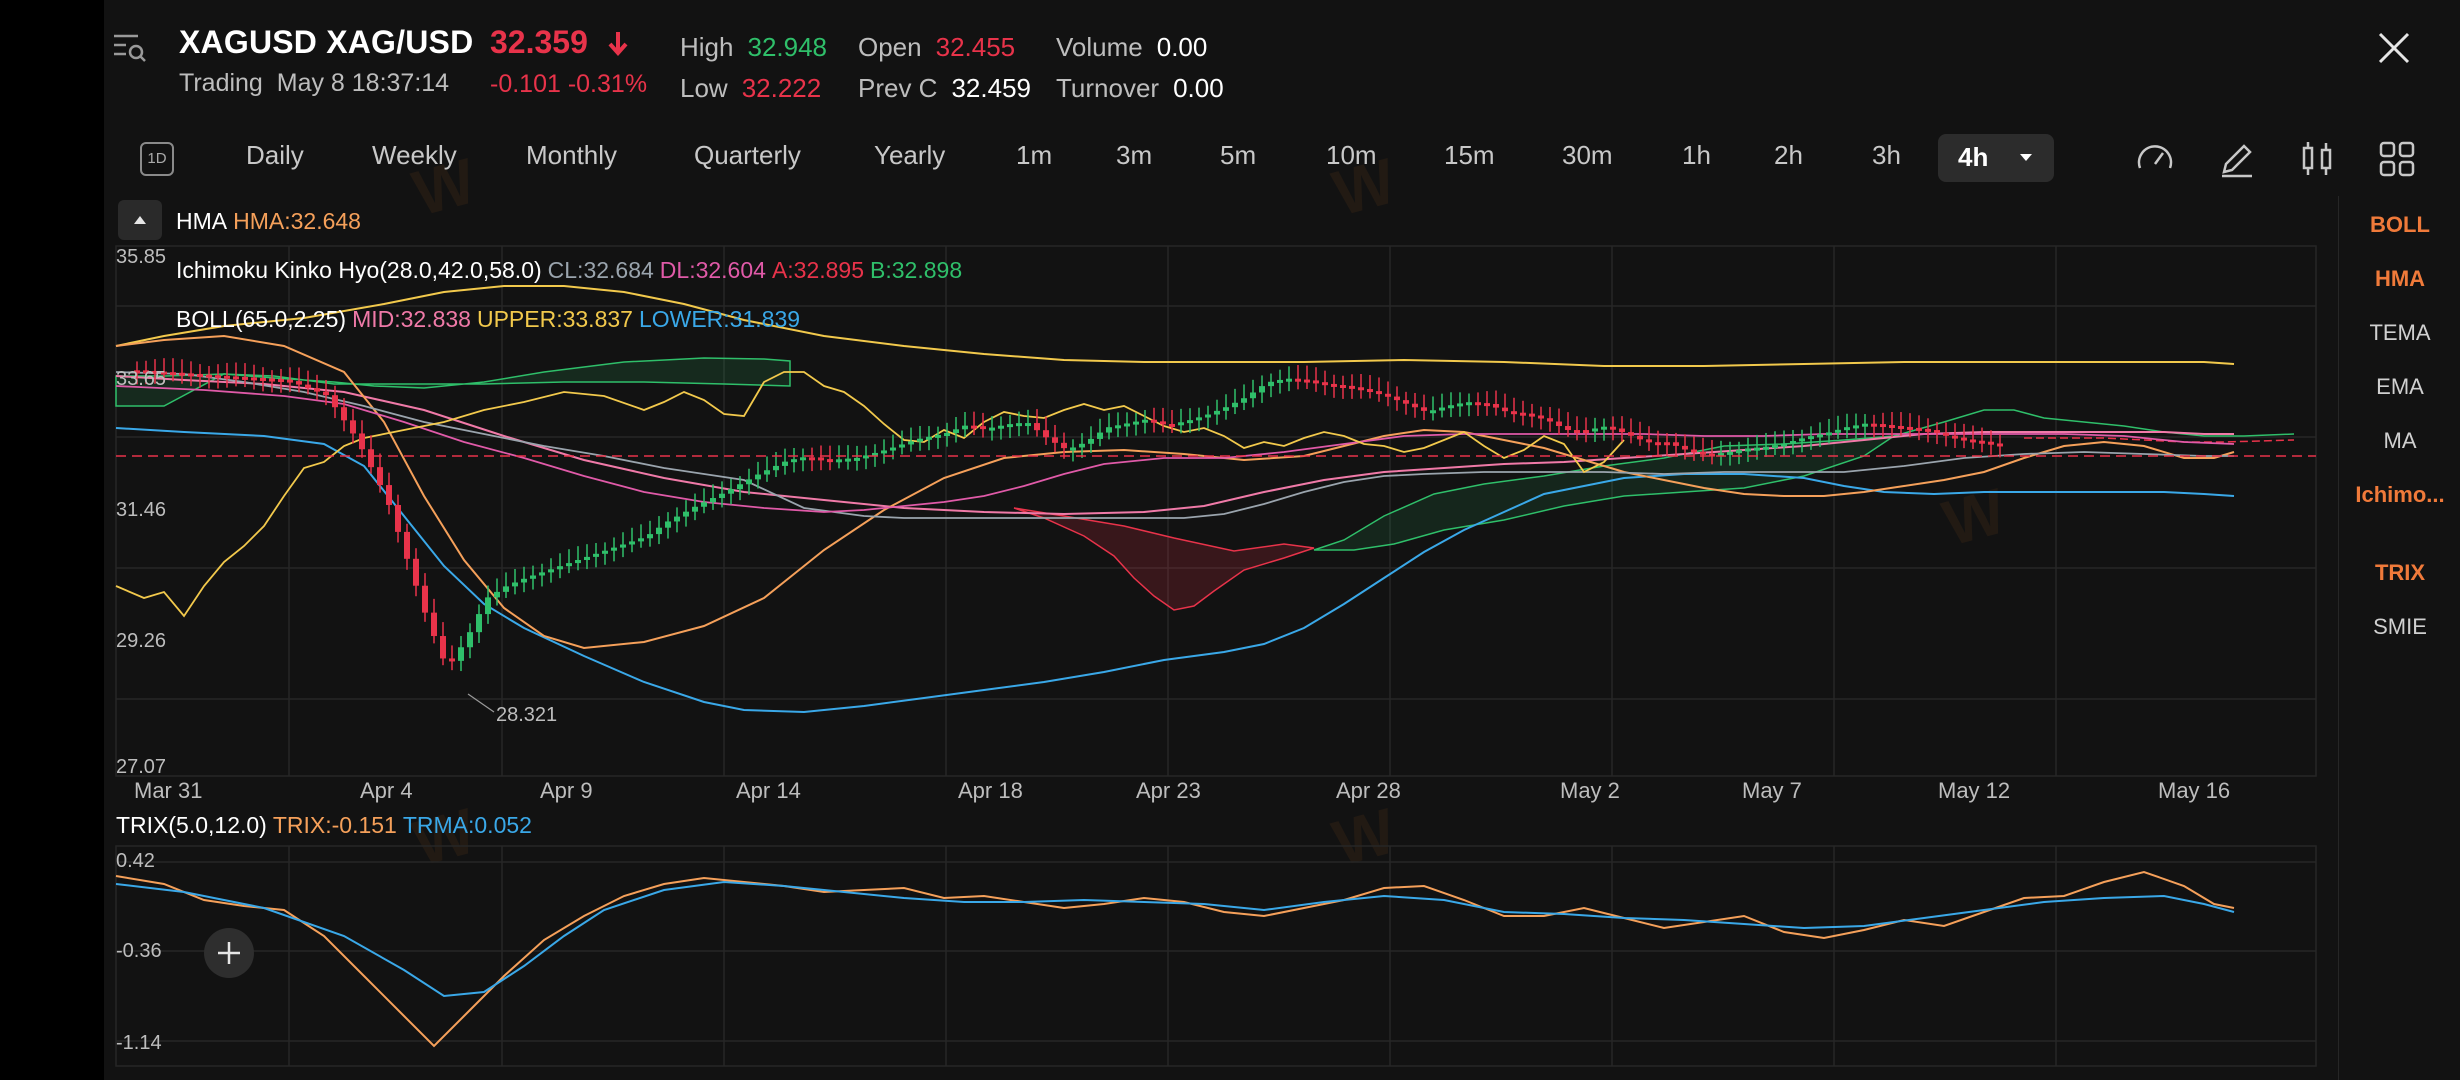 This screenshot has width=2460, height=1080. What do you see at coordinates (1788, 155) in the screenshot?
I see `tab-2h: 2h` at bounding box center [1788, 155].